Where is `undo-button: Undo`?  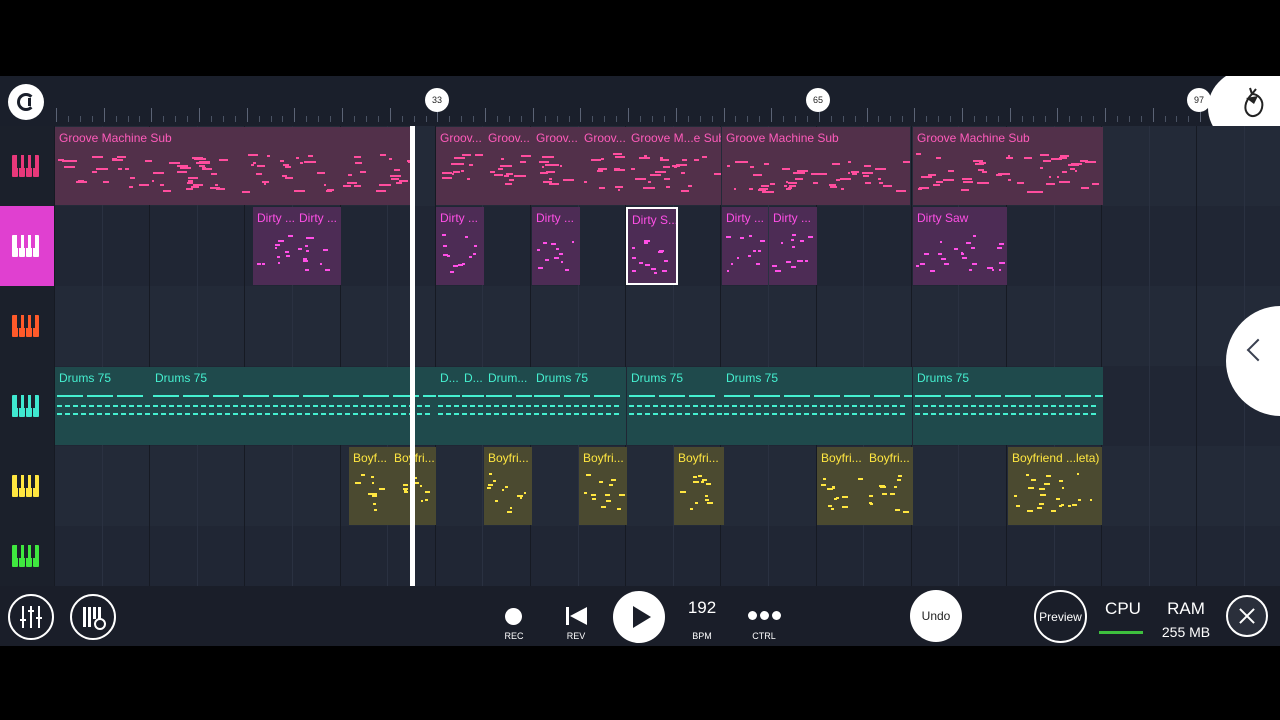 undo-button: Undo is located at coordinates (936, 616).